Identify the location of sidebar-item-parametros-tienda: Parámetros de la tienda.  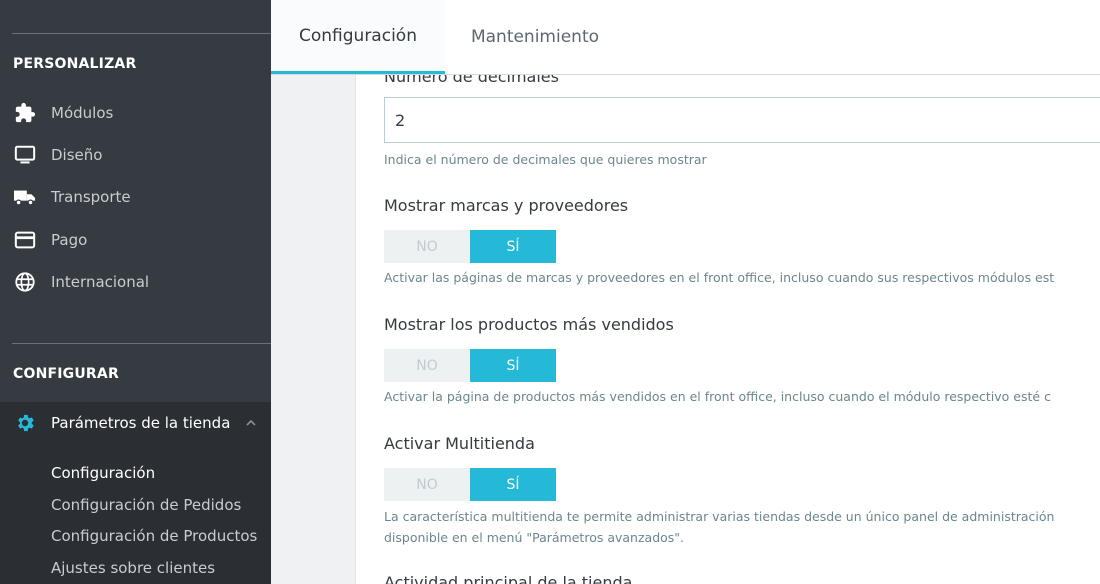
(135, 423).